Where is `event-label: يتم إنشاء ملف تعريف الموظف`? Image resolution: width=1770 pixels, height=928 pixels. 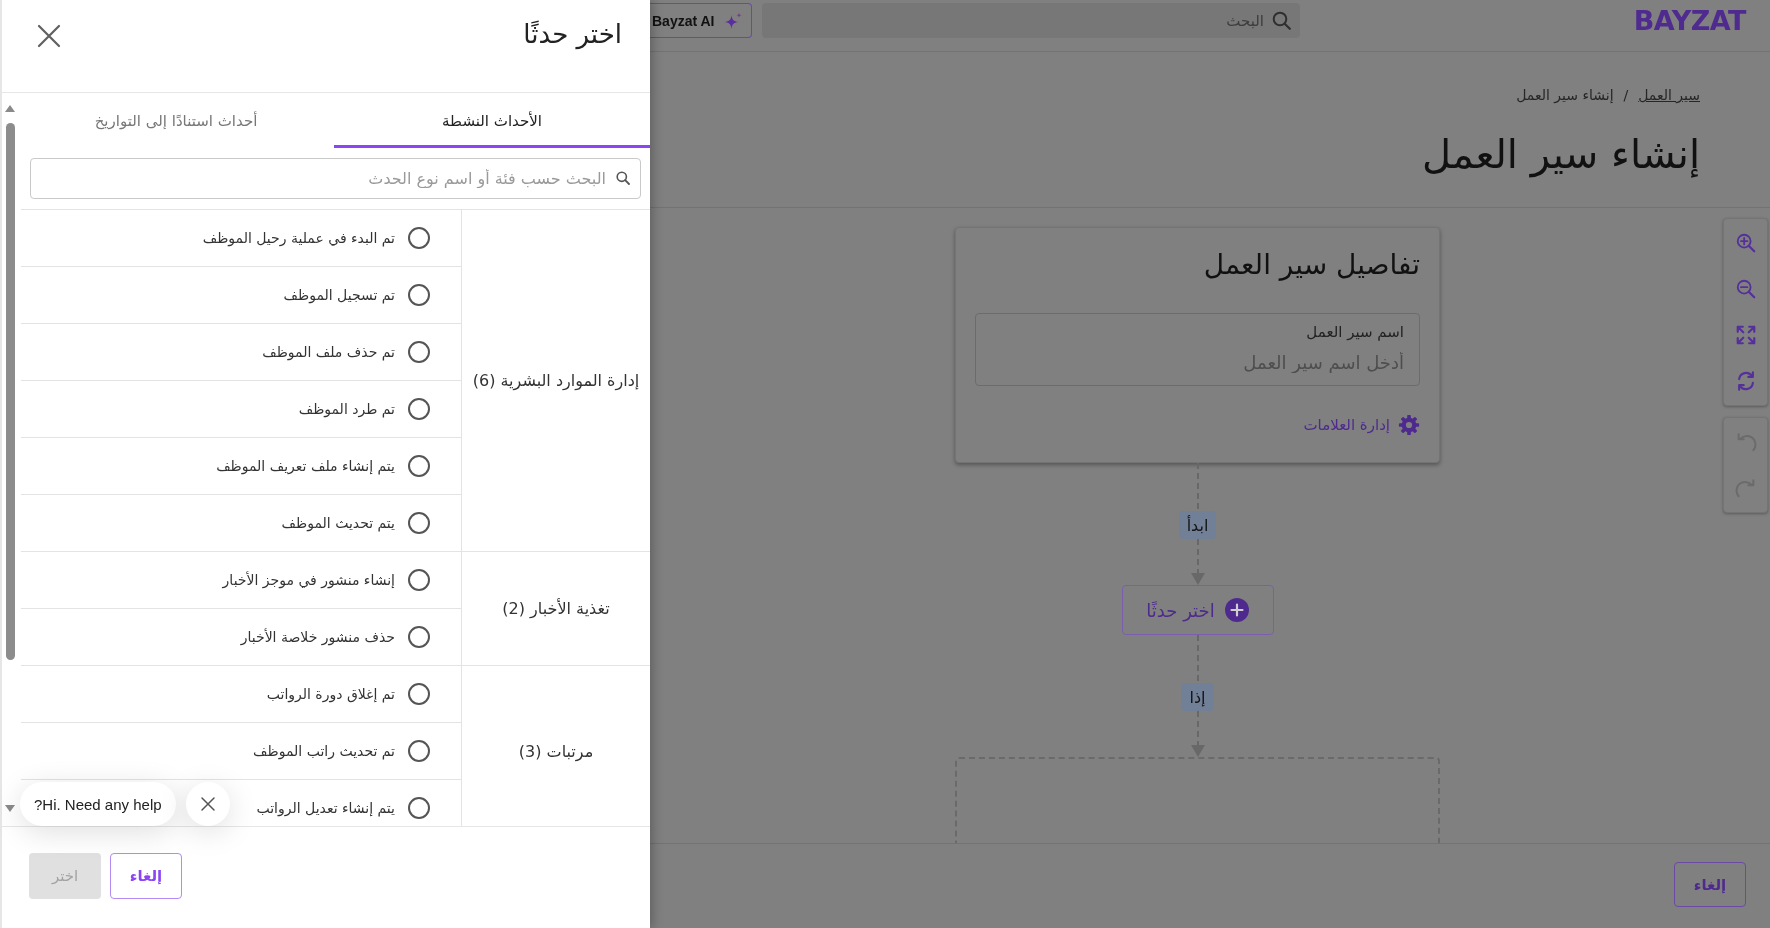 event-label: يتم إنشاء ملف تعريف الموظف is located at coordinates (305, 466).